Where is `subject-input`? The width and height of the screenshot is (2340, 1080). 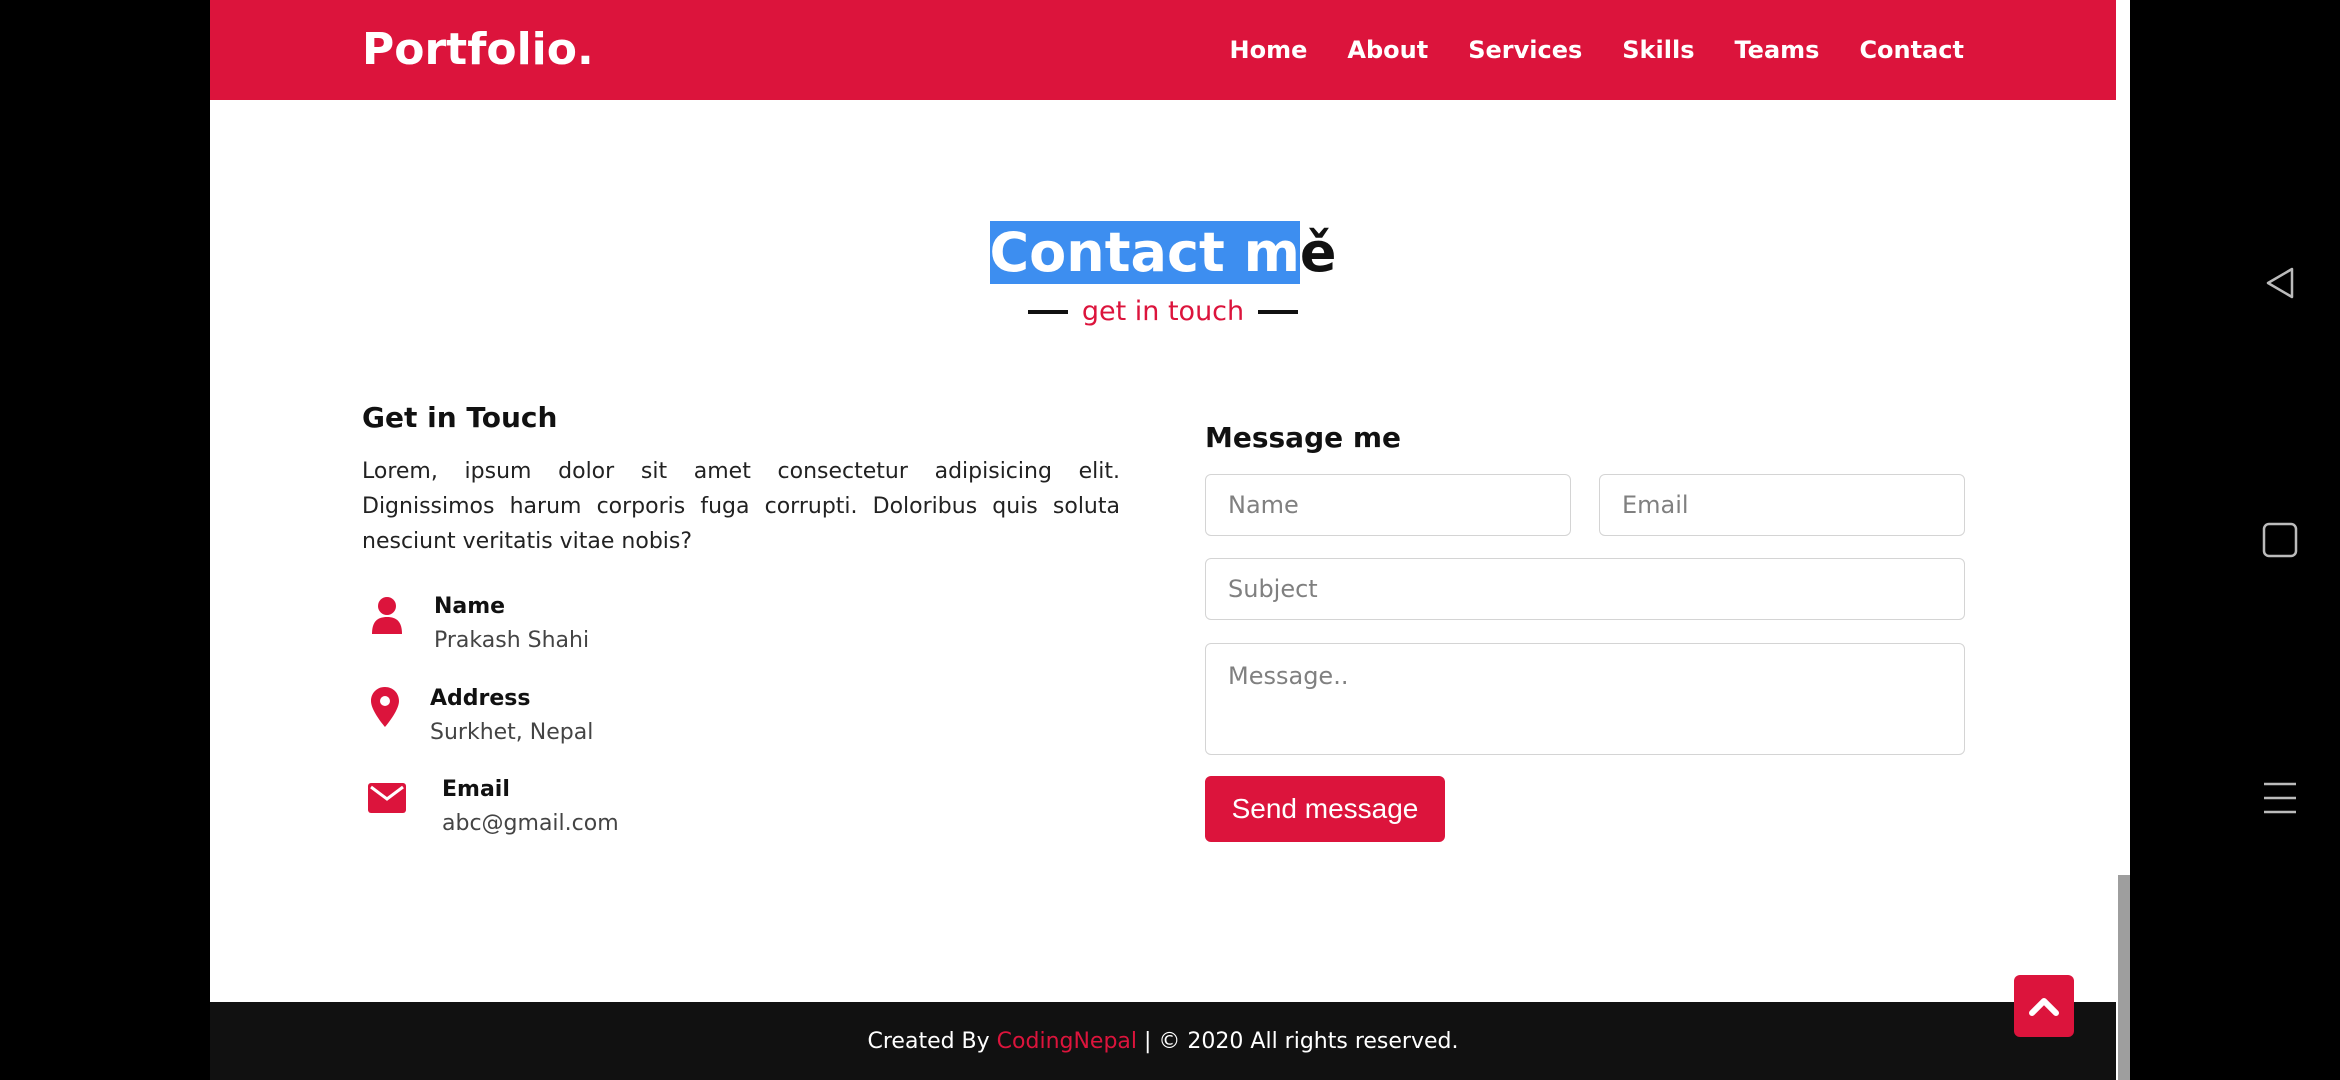
subject-input is located at coordinates (1585, 589).